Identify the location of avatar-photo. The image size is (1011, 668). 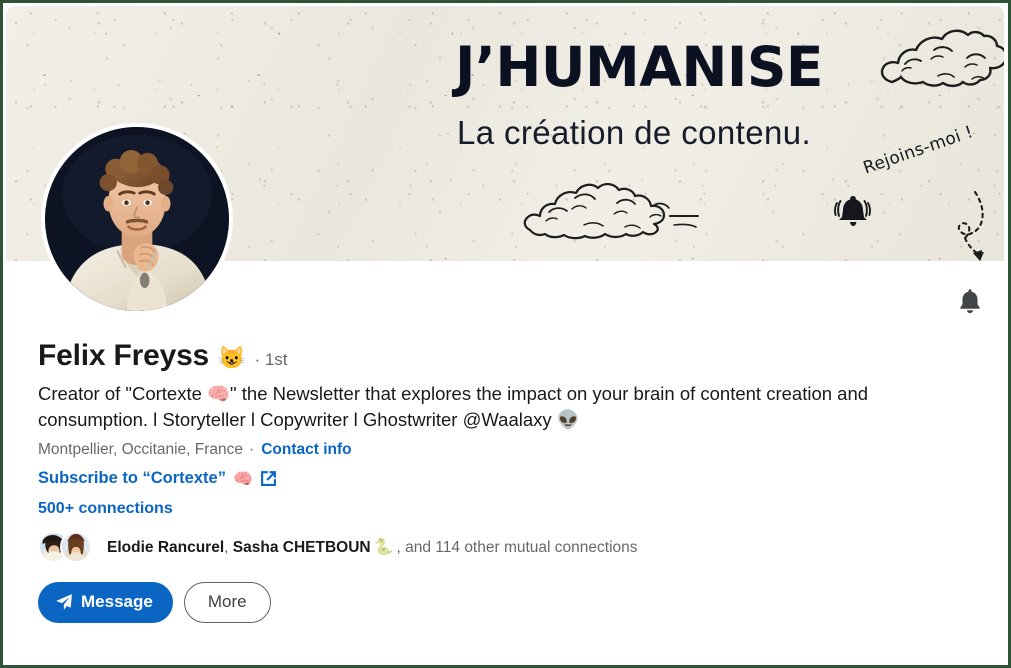
(137, 219).